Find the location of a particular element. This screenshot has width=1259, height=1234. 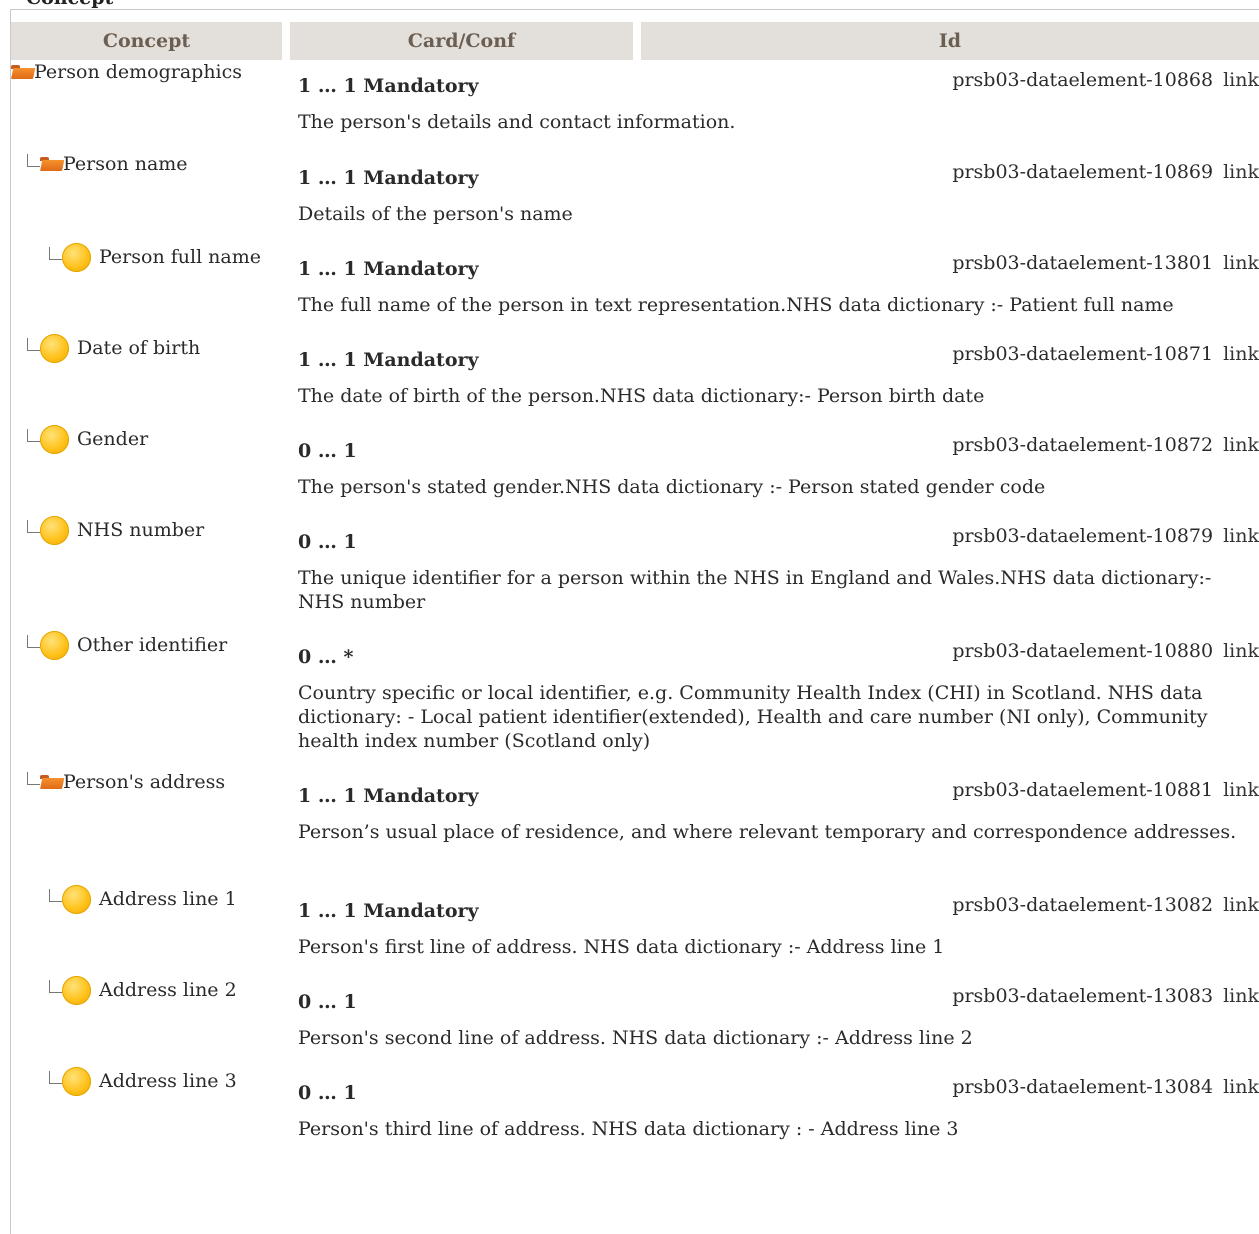

id-cell: prsb03-dataelement-13083 link is located at coordinates (950, 1001).